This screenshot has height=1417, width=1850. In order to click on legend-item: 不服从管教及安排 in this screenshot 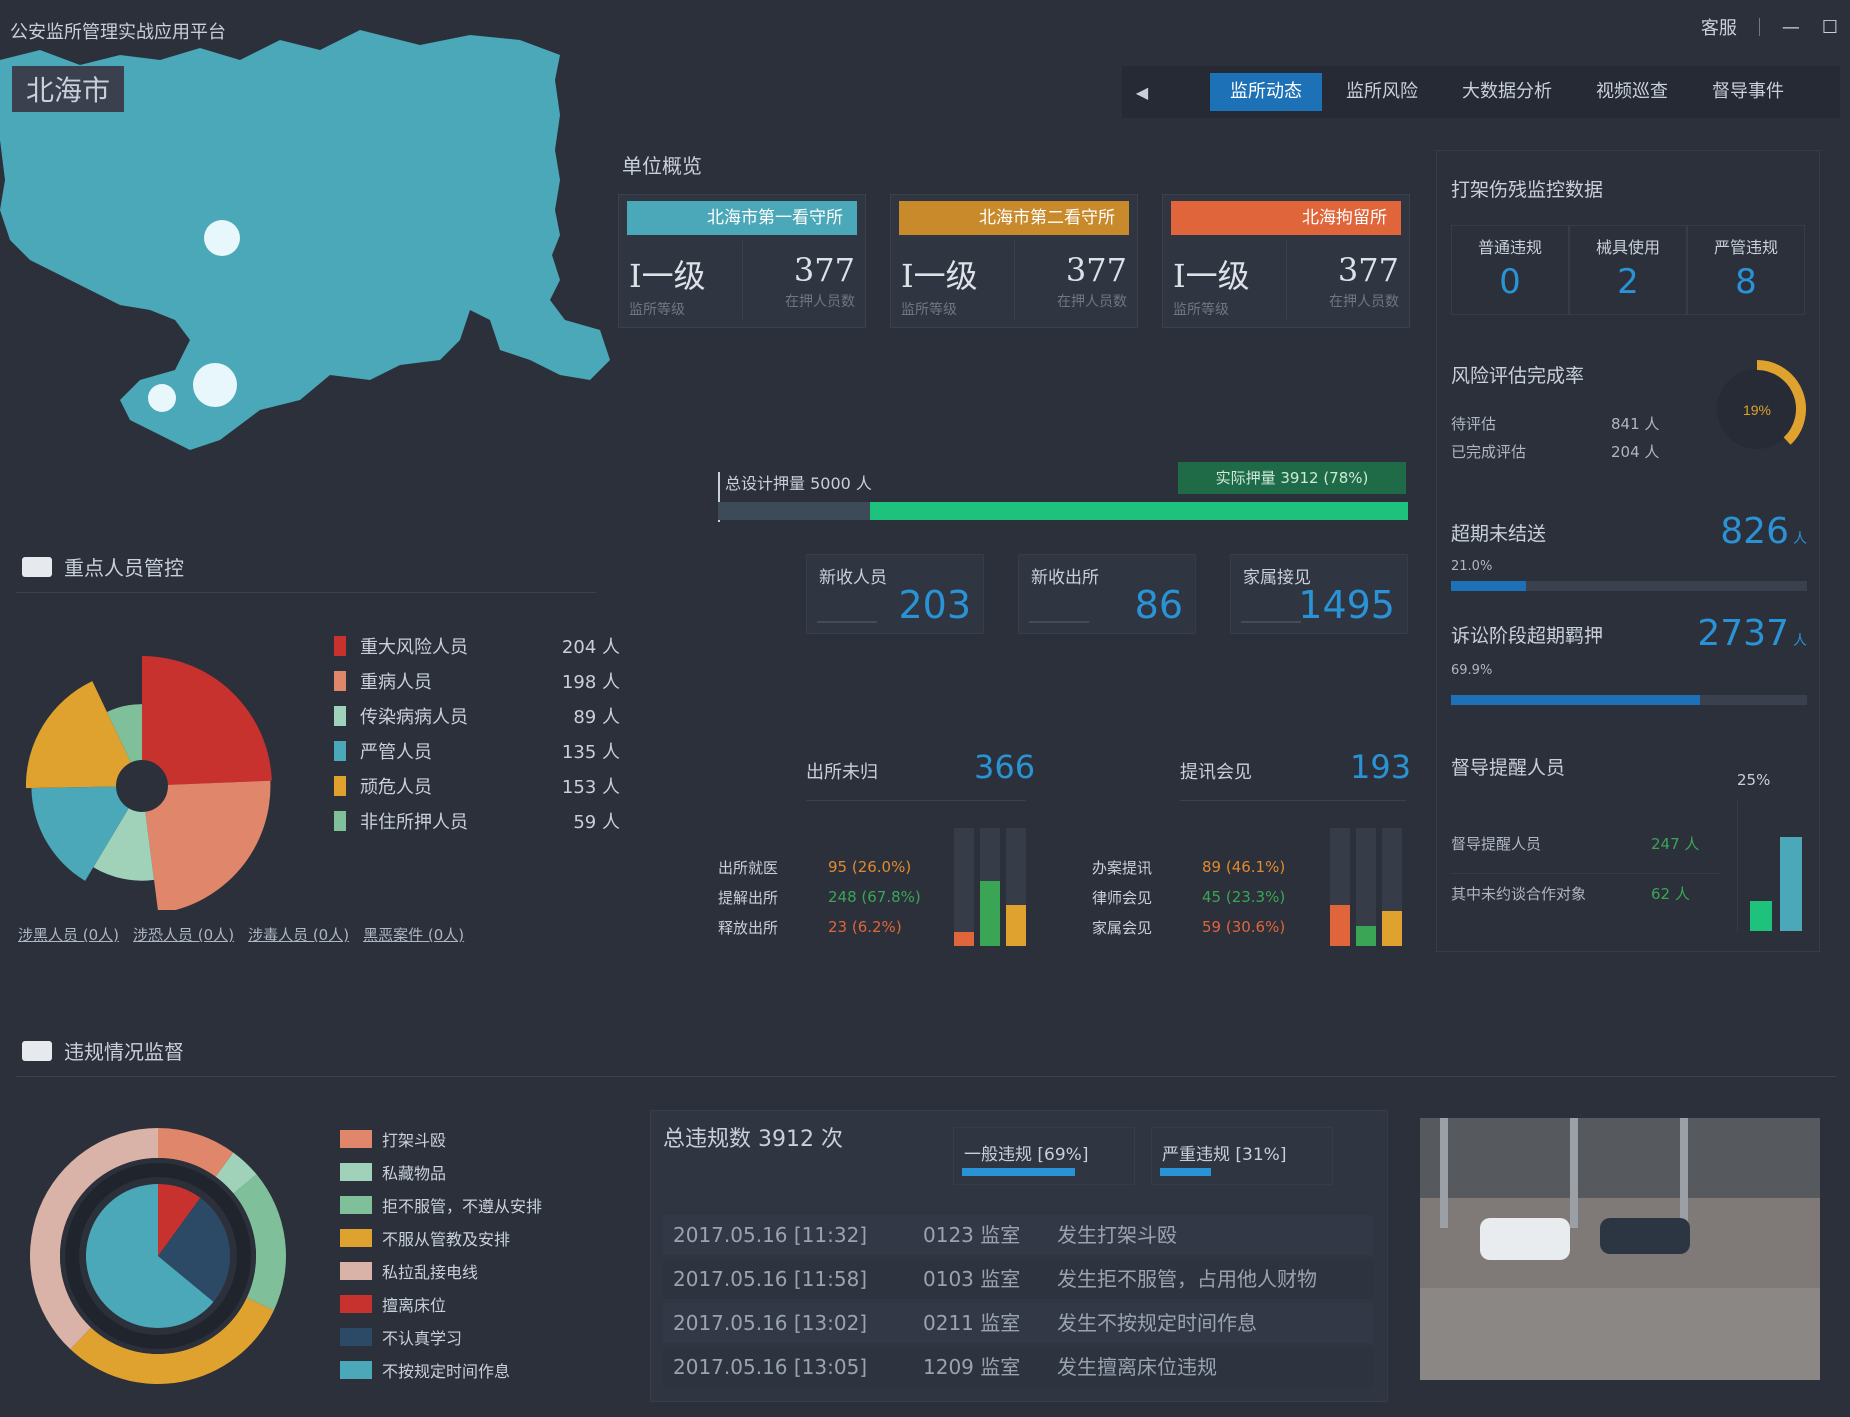, I will do `click(441, 1237)`.